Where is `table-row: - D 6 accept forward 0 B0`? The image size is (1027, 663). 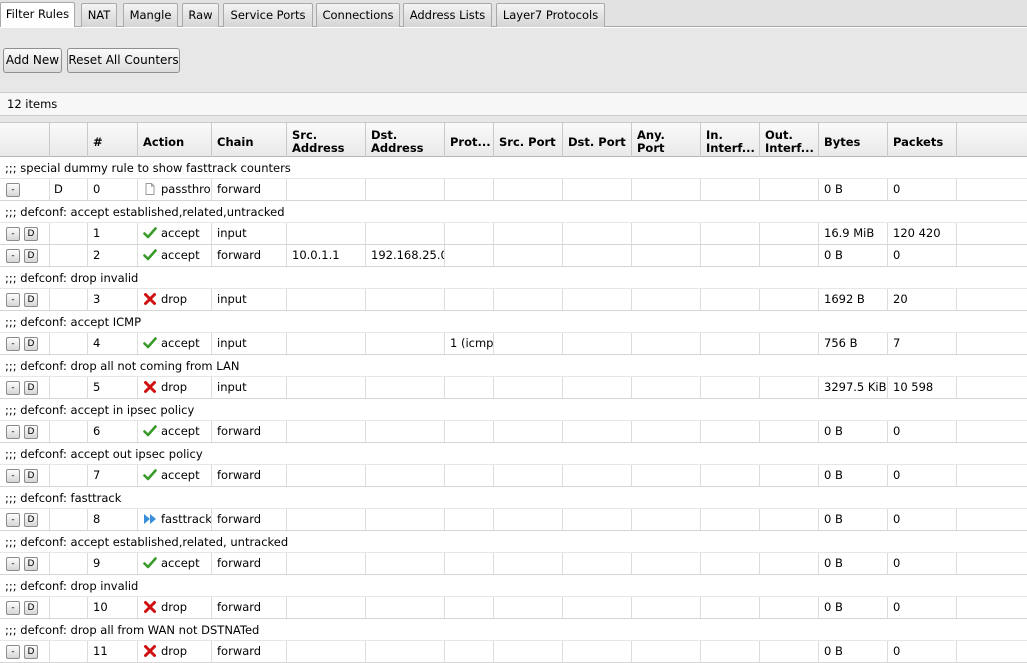
table-row: - D 6 accept forward 0 B0 is located at coordinates (513, 432).